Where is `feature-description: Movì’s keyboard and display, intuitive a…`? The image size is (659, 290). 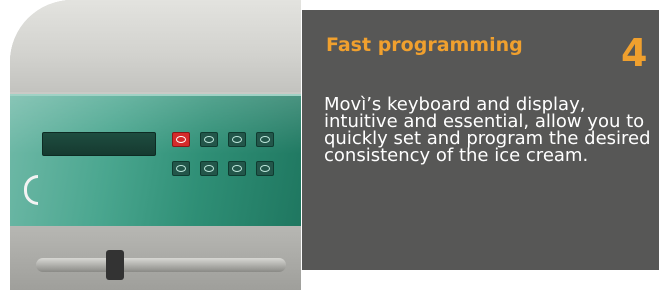 feature-description: Movì’s keyboard and display, intuitive a… is located at coordinates (487, 130).